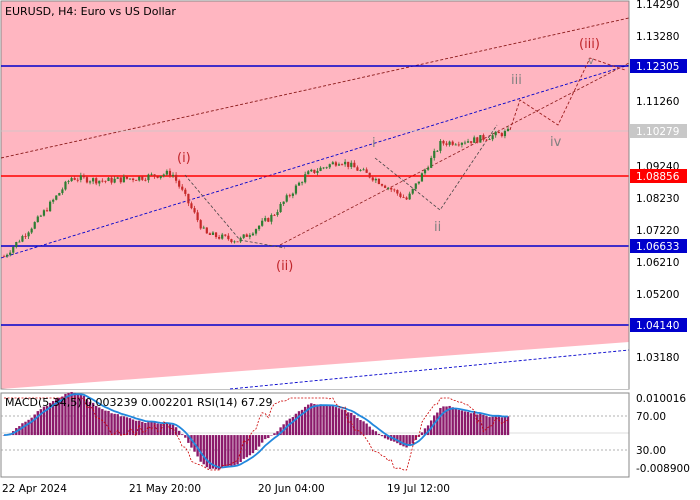 This screenshot has width=700, height=500. I want to click on level-label-110279: 1.10279, so click(657, 132).